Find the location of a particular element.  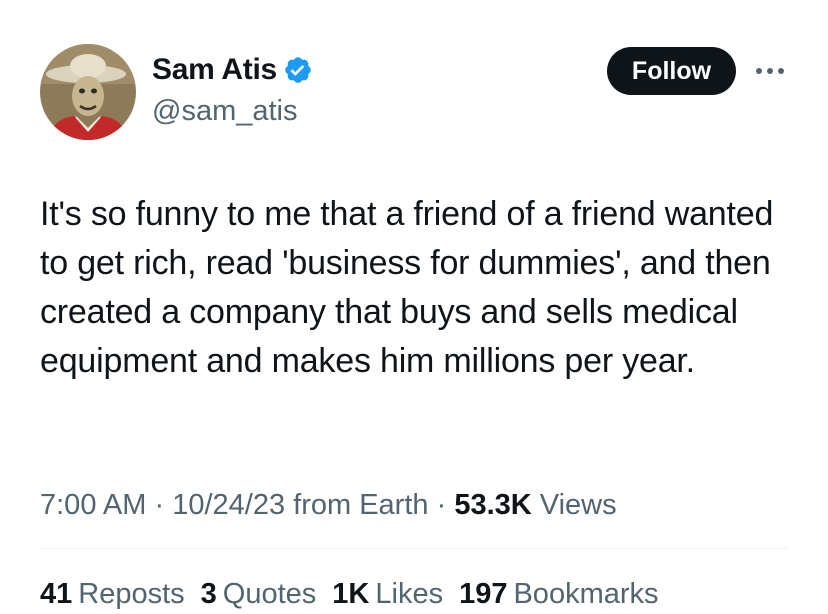

verified-badge-icon is located at coordinates (298, 70).